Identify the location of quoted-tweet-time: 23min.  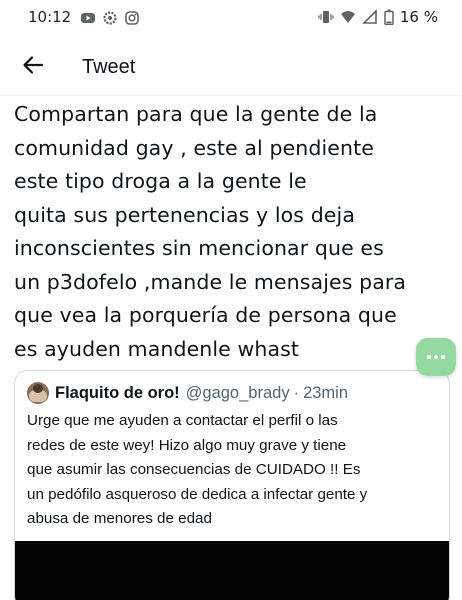
(326, 392).